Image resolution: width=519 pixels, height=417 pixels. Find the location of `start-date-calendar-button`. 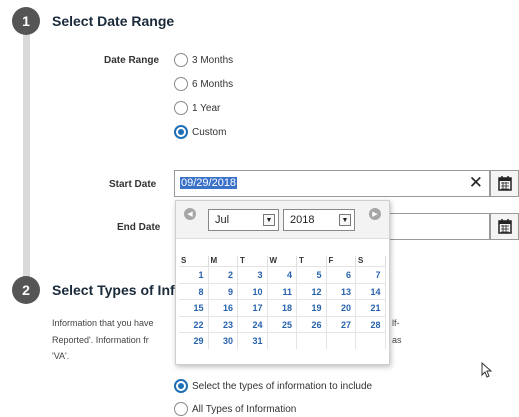

start-date-calendar-button is located at coordinates (504, 183).